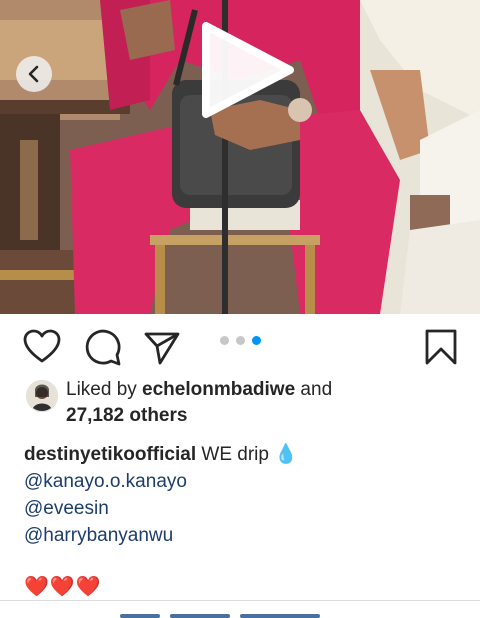 Image resolution: width=480 pixels, height=618 pixels. What do you see at coordinates (240, 600) in the screenshot?
I see `divider` at bounding box center [240, 600].